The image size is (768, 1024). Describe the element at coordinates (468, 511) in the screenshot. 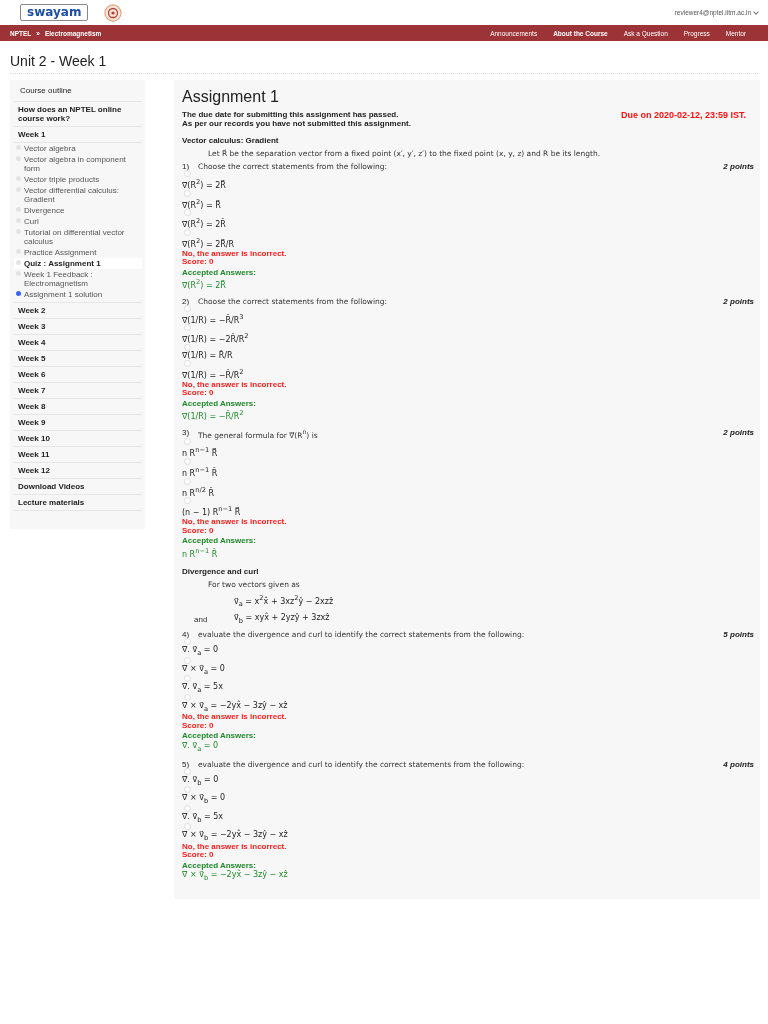

I see `answer-option: (n − 1) R$^{n−1}$ R⃗` at that location.